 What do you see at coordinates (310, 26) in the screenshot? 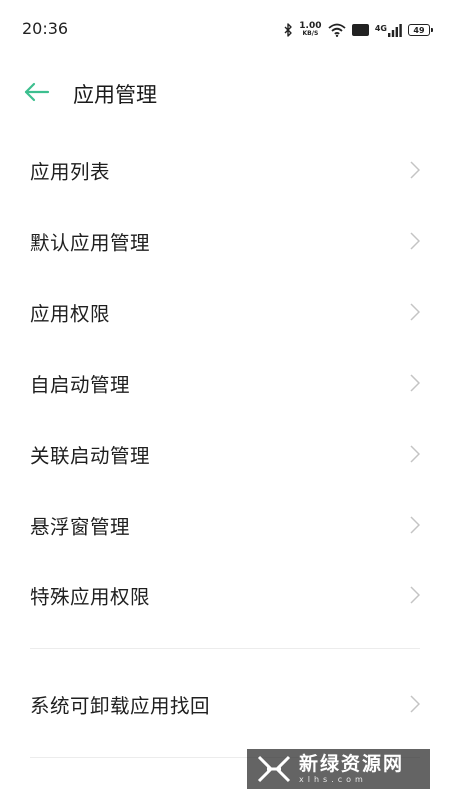
I see `network-speed-value: 1.00` at bounding box center [310, 26].